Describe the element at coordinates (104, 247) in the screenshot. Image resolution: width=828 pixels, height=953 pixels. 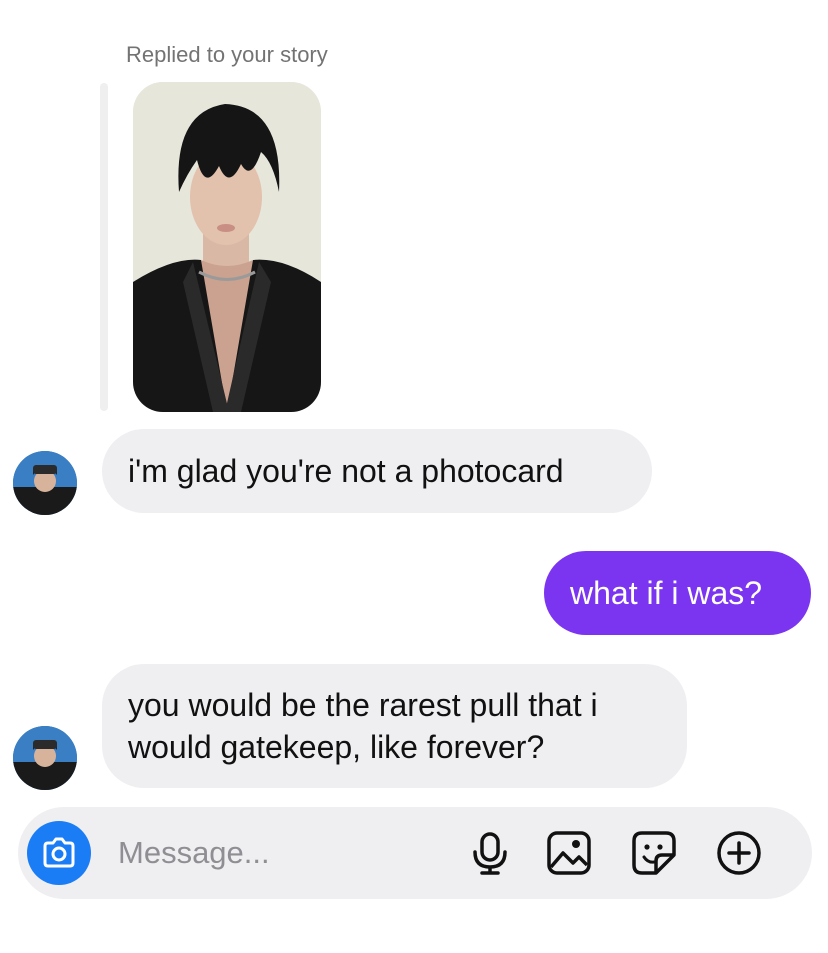
I see `reply-indicator-bar` at that location.